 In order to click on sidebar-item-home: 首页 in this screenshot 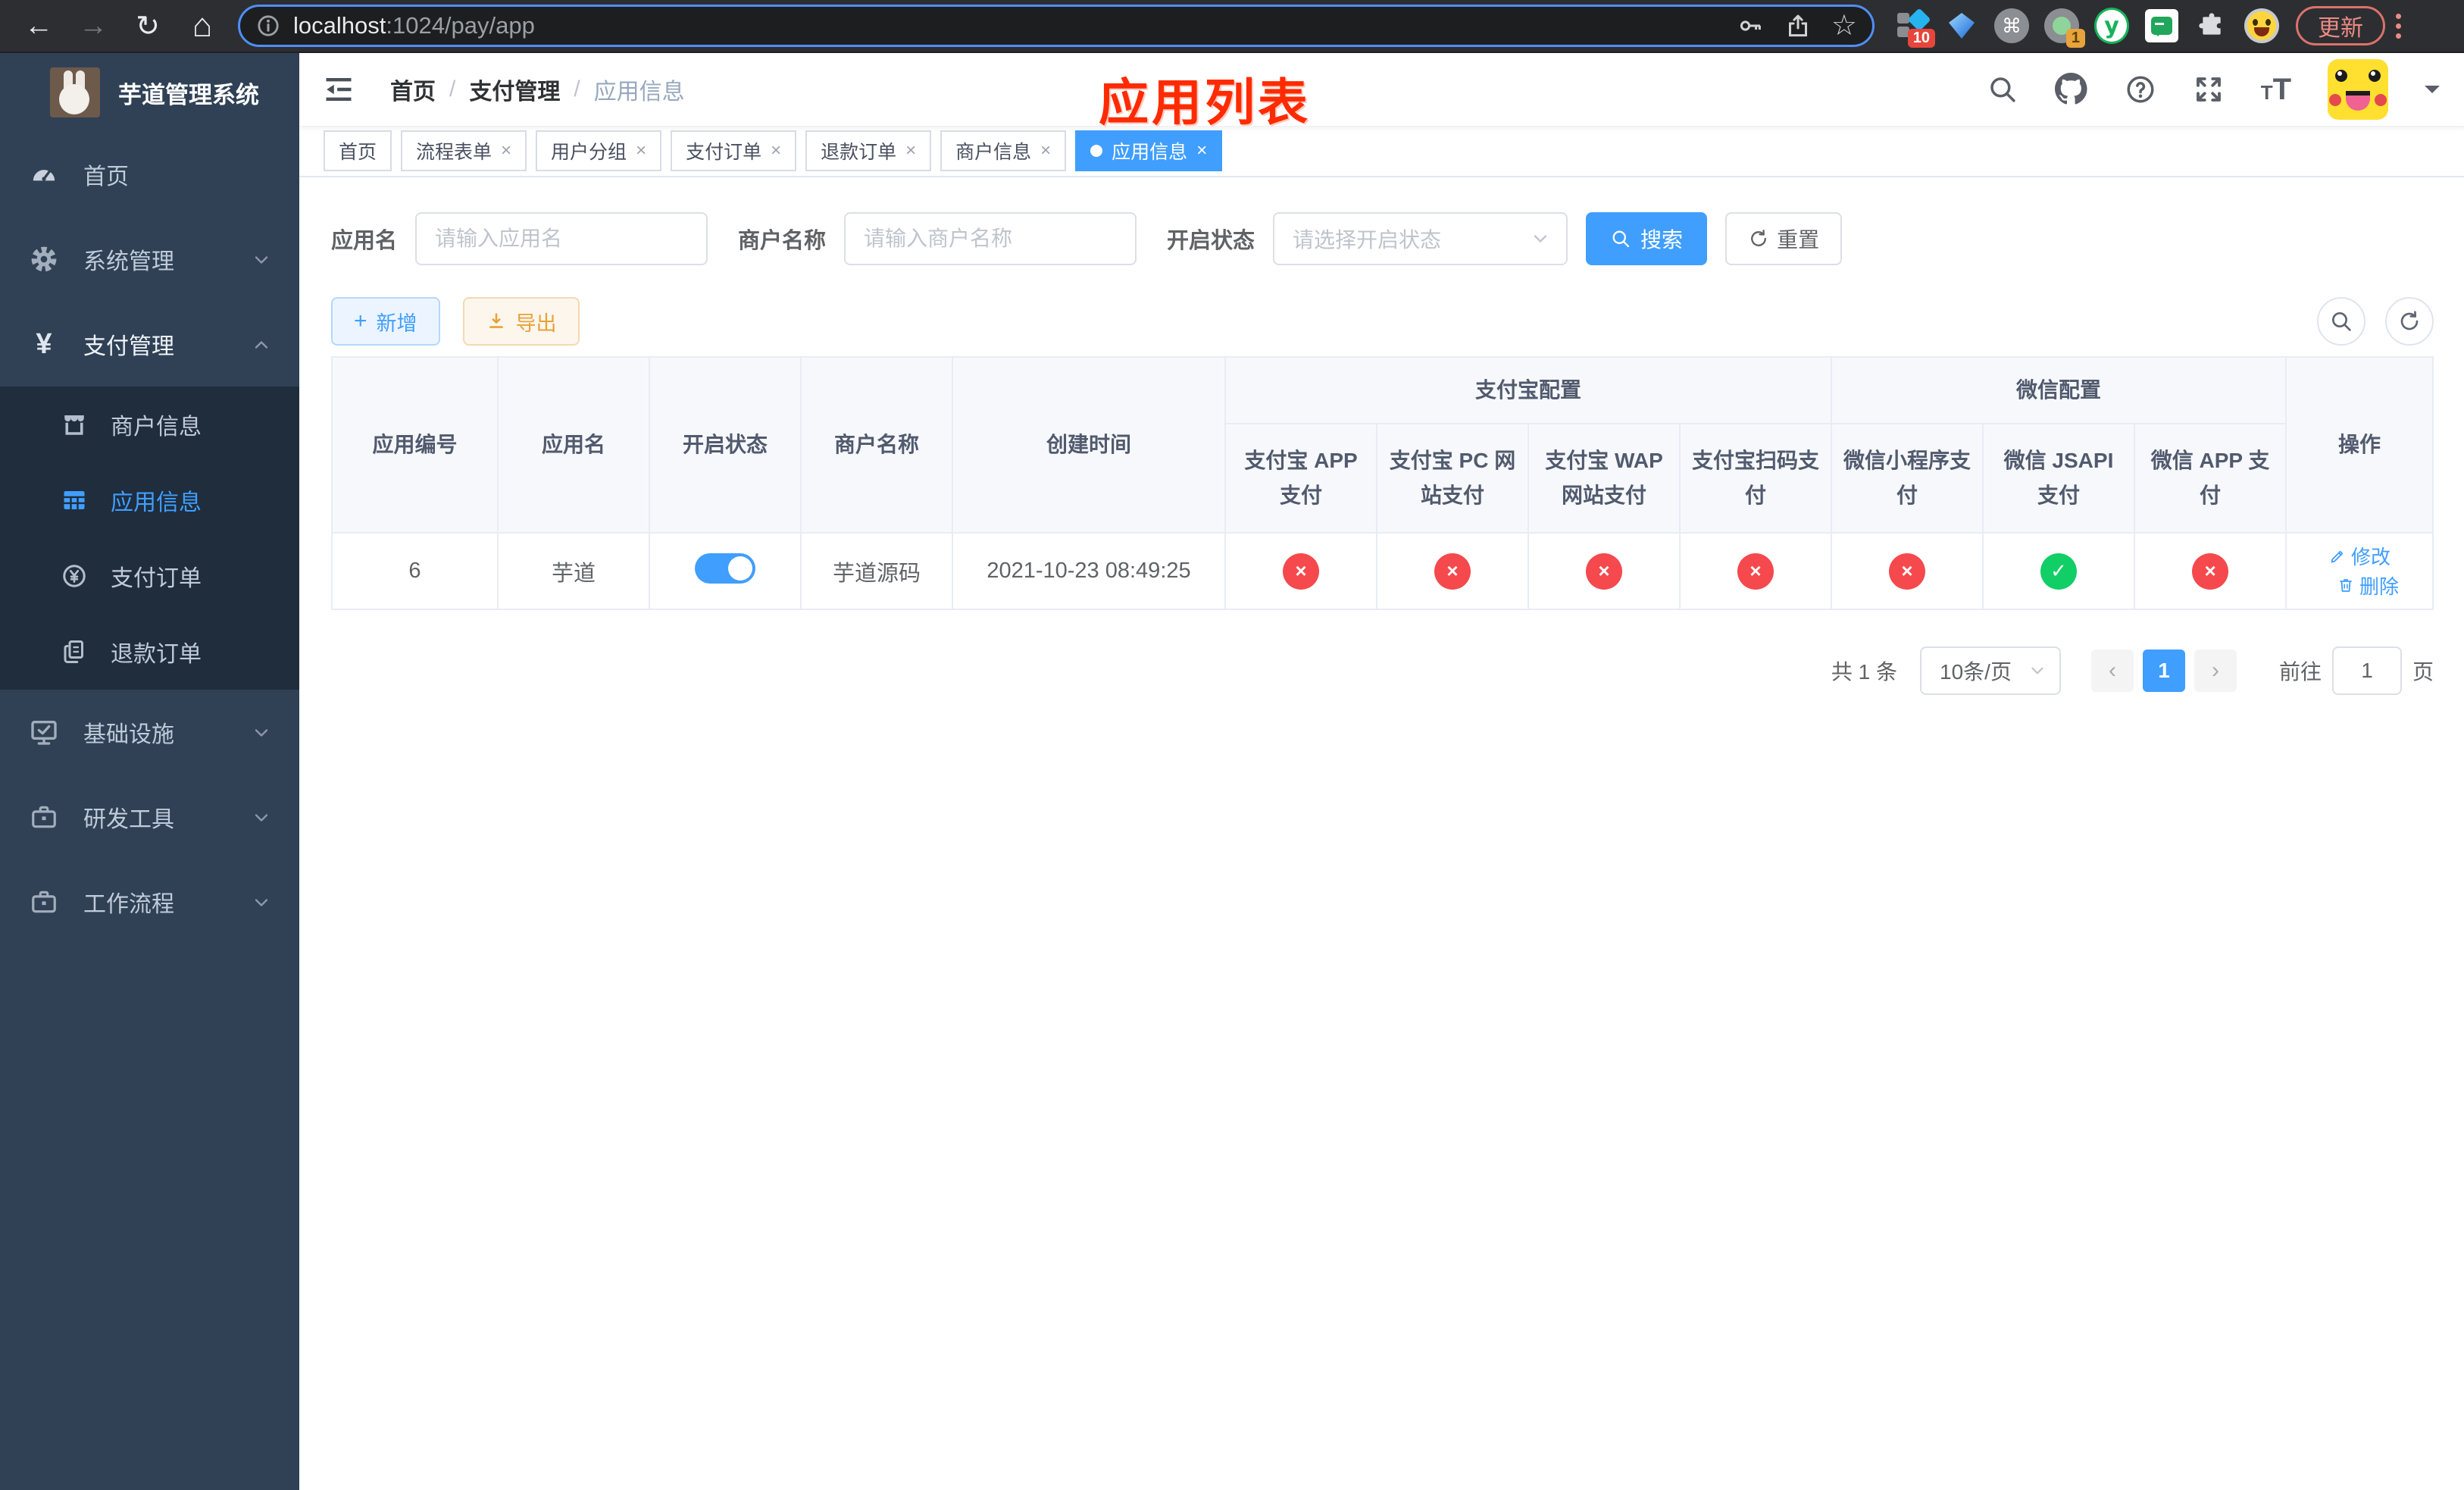, I will do `click(149, 175)`.